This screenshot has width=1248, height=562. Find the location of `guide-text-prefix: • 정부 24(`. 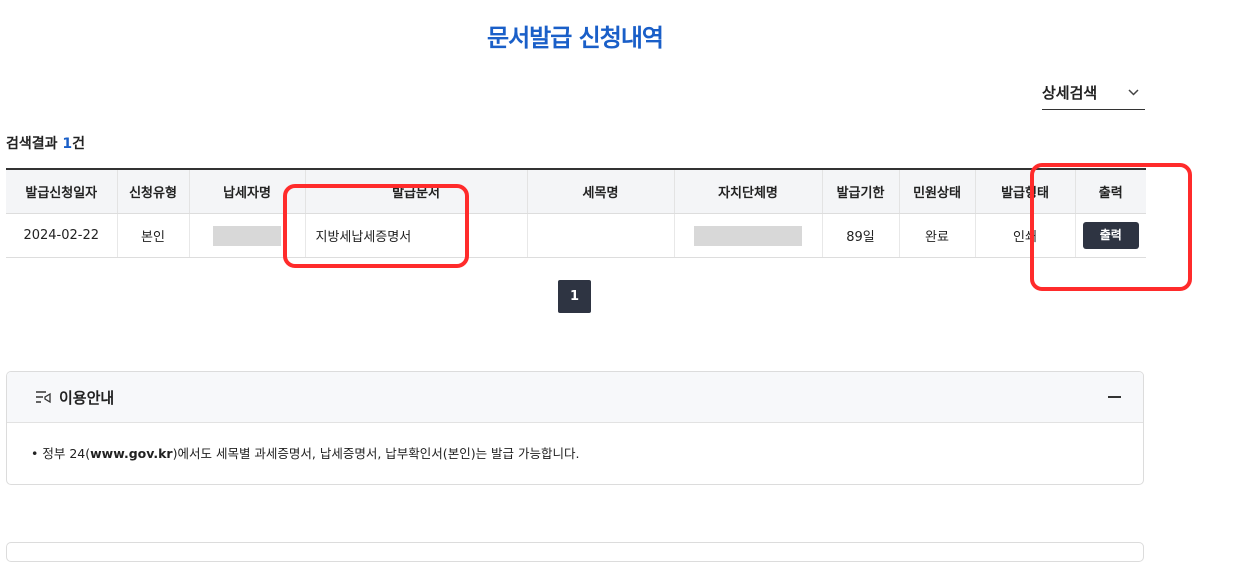

guide-text-prefix: • 정부 24( is located at coordinates (61, 453).